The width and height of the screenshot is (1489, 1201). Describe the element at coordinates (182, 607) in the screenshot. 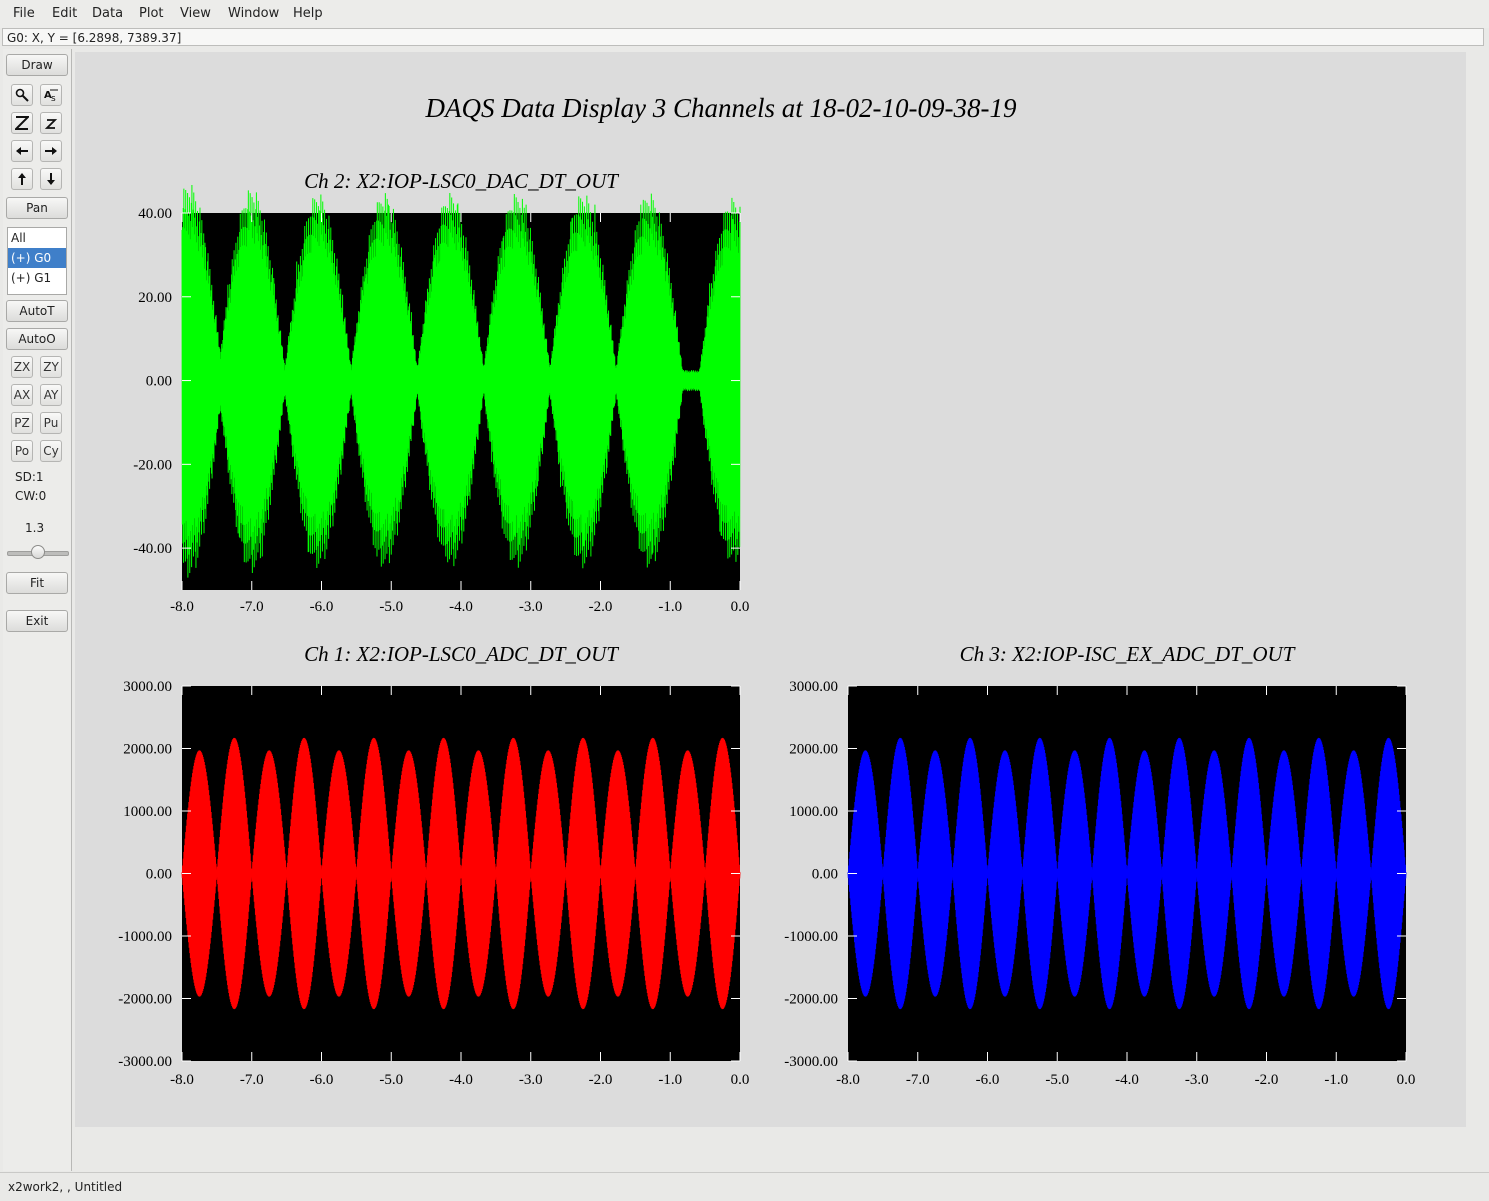

I see `chart-1-xtick-label: -8.0` at that location.